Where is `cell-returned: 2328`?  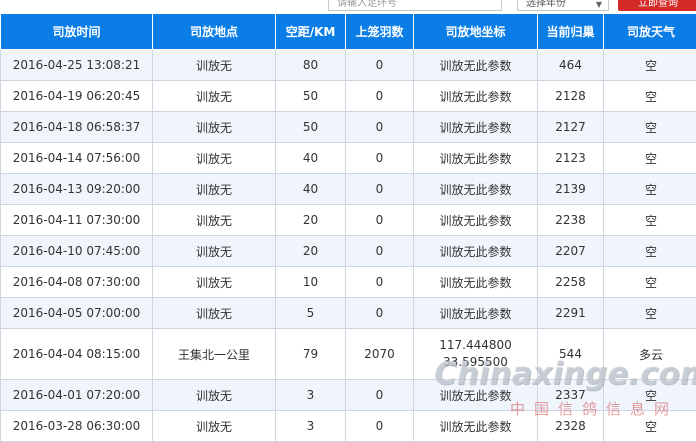 cell-returned: 2328 is located at coordinates (571, 426).